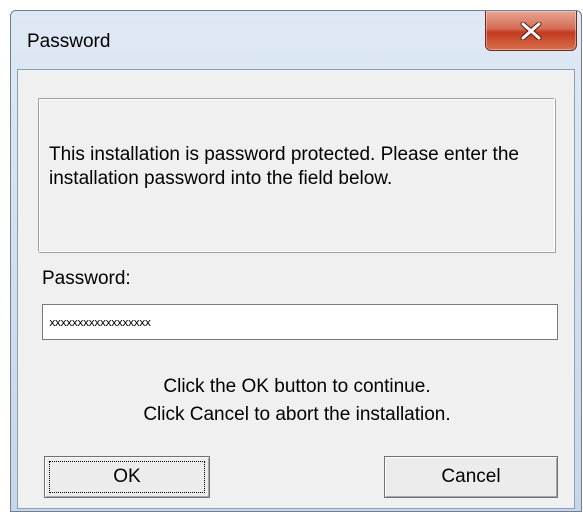 This screenshot has height=515, width=583. I want to click on cancel-button: Cancel, so click(471, 477).